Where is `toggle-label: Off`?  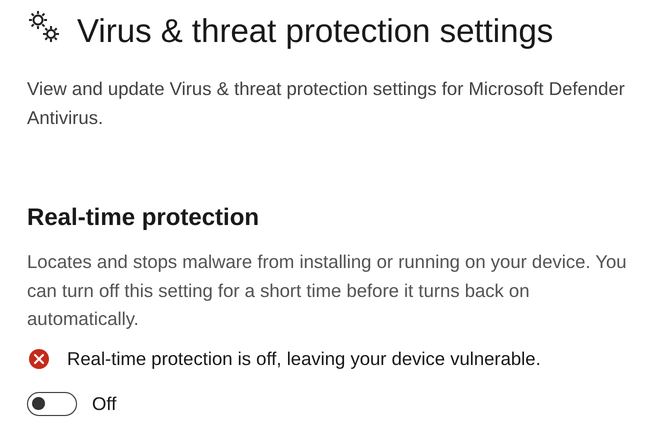 toggle-label: Off is located at coordinates (104, 403).